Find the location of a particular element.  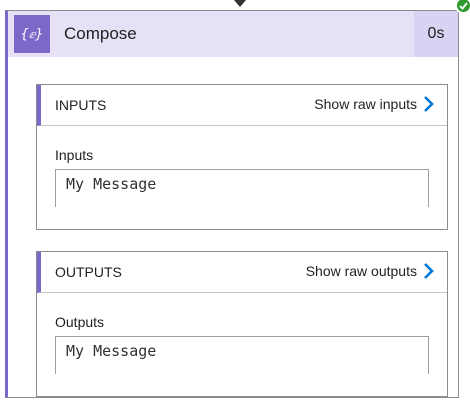

show-raw-outputs-link: Show raw outputs is located at coordinates (370, 271).